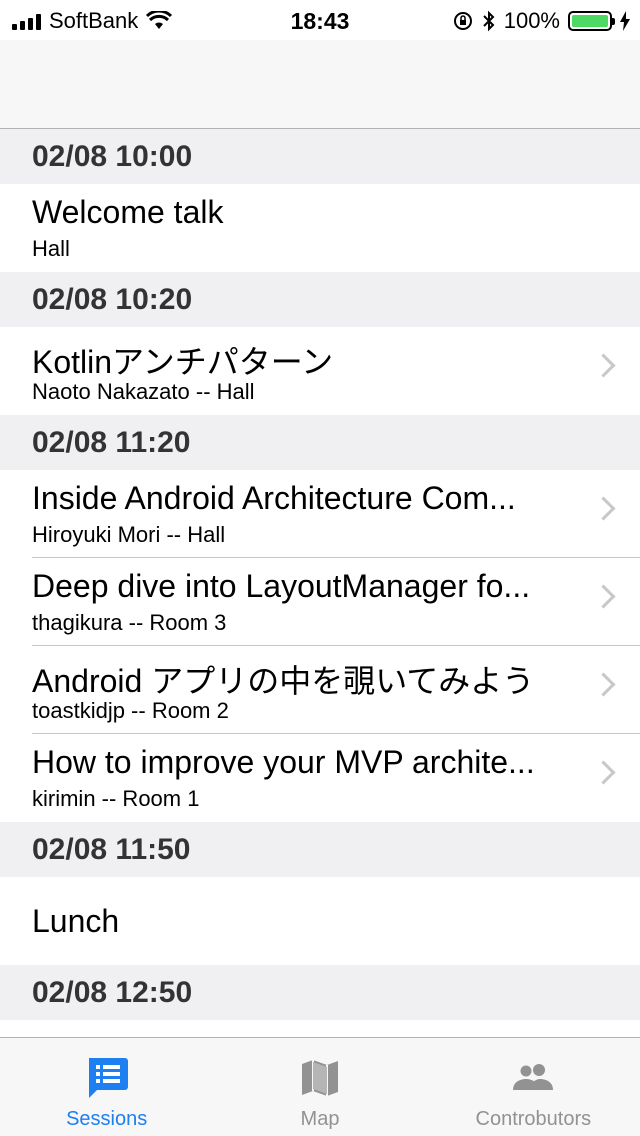 Image resolution: width=640 pixels, height=1136 pixels. Describe the element at coordinates (320, 20) in the screenshot. I see `status-bar: SoftBank 18:43 100%` at that location.